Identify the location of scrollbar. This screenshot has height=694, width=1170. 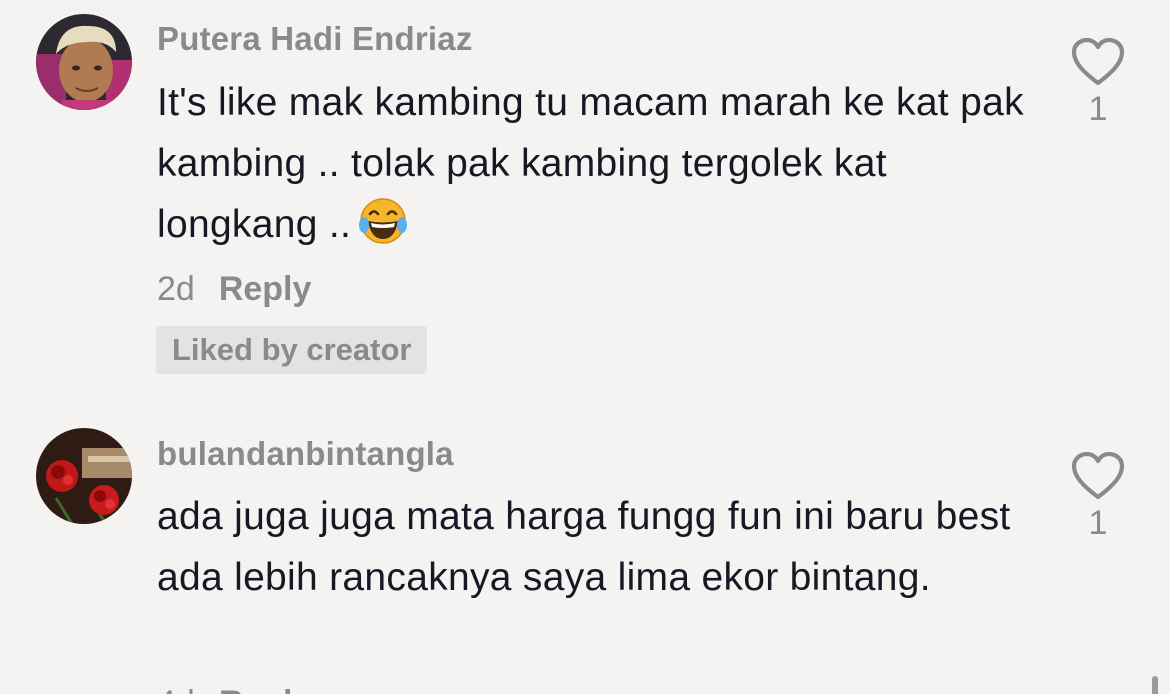
(1155, 685).